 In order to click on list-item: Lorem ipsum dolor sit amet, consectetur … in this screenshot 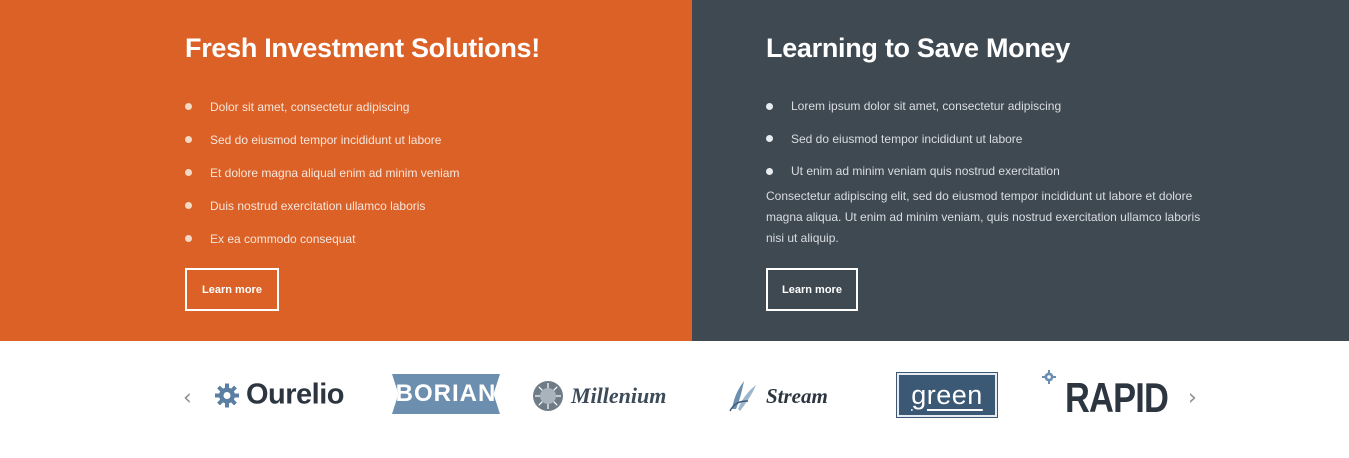, I will do `click(913, 106)`.